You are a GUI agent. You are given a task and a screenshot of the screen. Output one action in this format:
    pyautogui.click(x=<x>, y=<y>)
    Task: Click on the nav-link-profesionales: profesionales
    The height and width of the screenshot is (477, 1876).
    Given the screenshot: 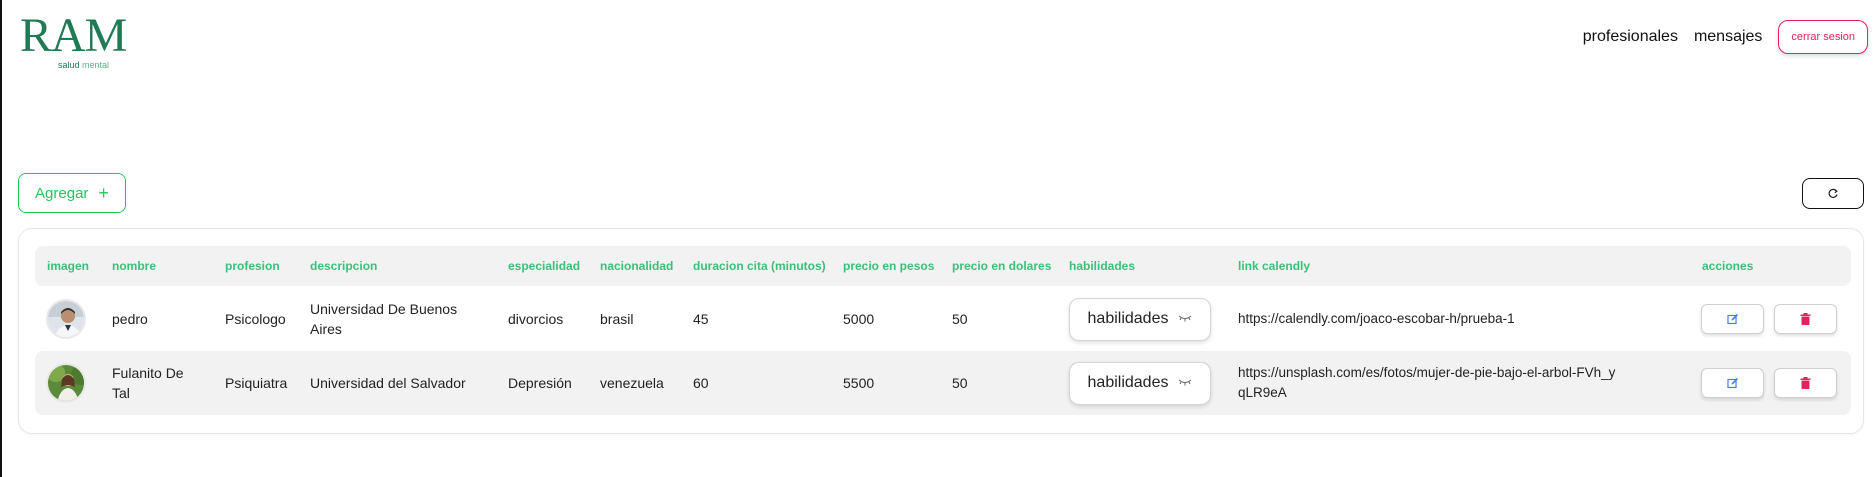 What is the action you would take?
    pyautogui.click(x=1630, y=37)
    